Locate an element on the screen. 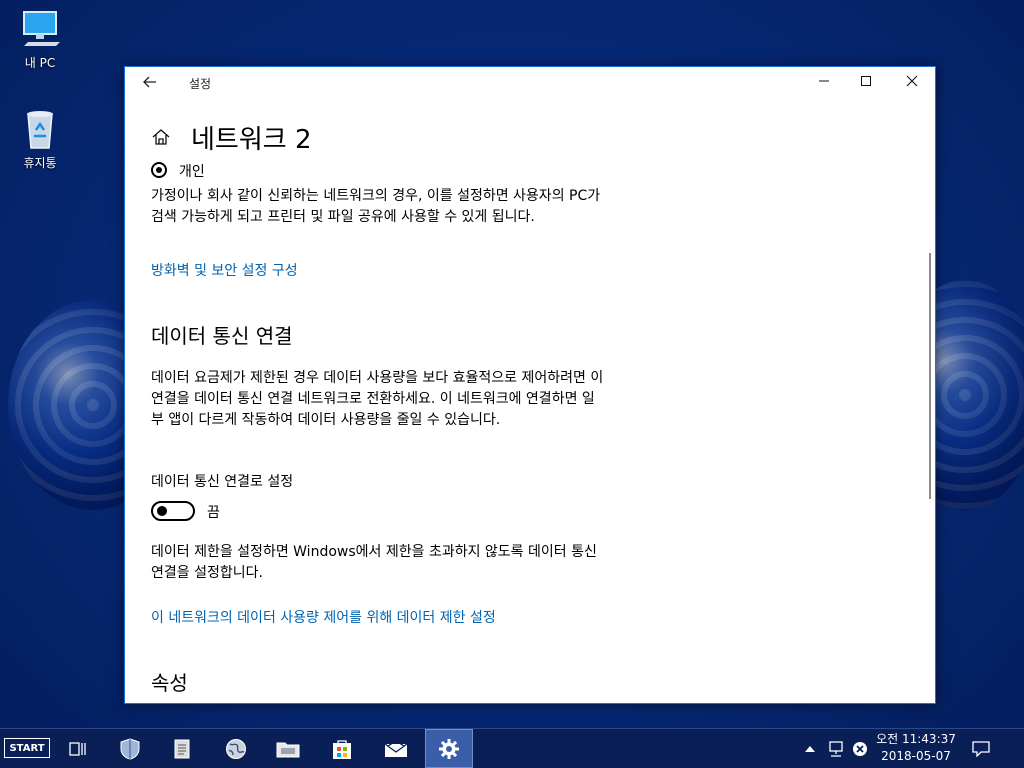 The width and height of the screenshot is (1024, 768). maximize-button is located at coordinates (866, 83).